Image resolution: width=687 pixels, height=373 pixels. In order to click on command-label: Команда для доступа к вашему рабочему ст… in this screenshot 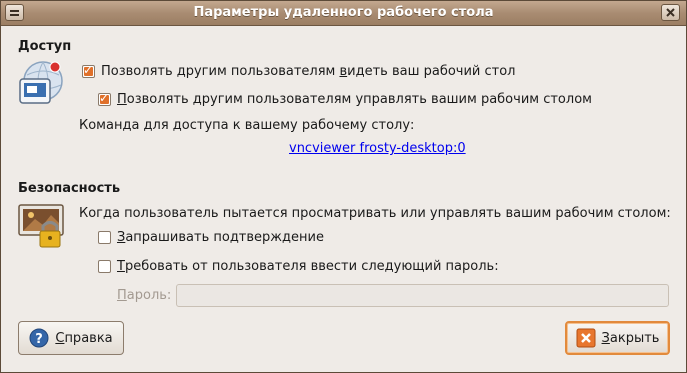, I will do `click(247, 125)`.